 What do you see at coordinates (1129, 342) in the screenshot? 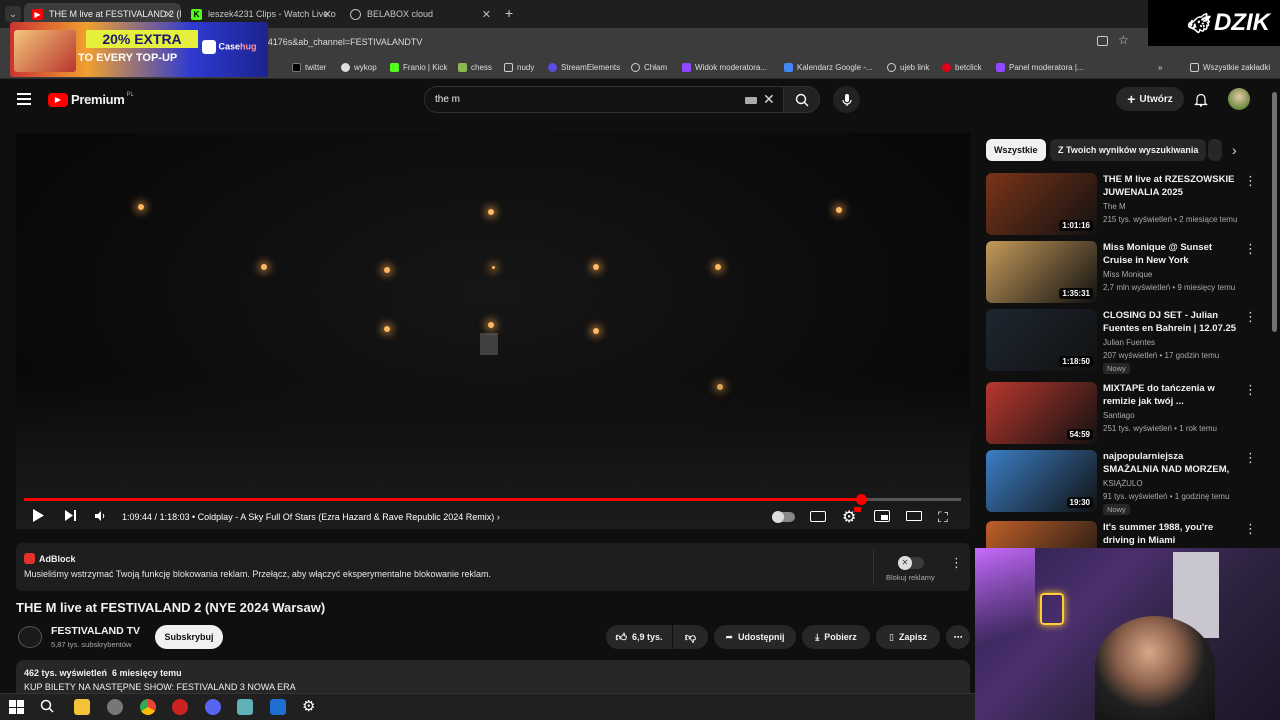
I see `channel-name: Julian Fuentes` at bounding box center [1129, 342].